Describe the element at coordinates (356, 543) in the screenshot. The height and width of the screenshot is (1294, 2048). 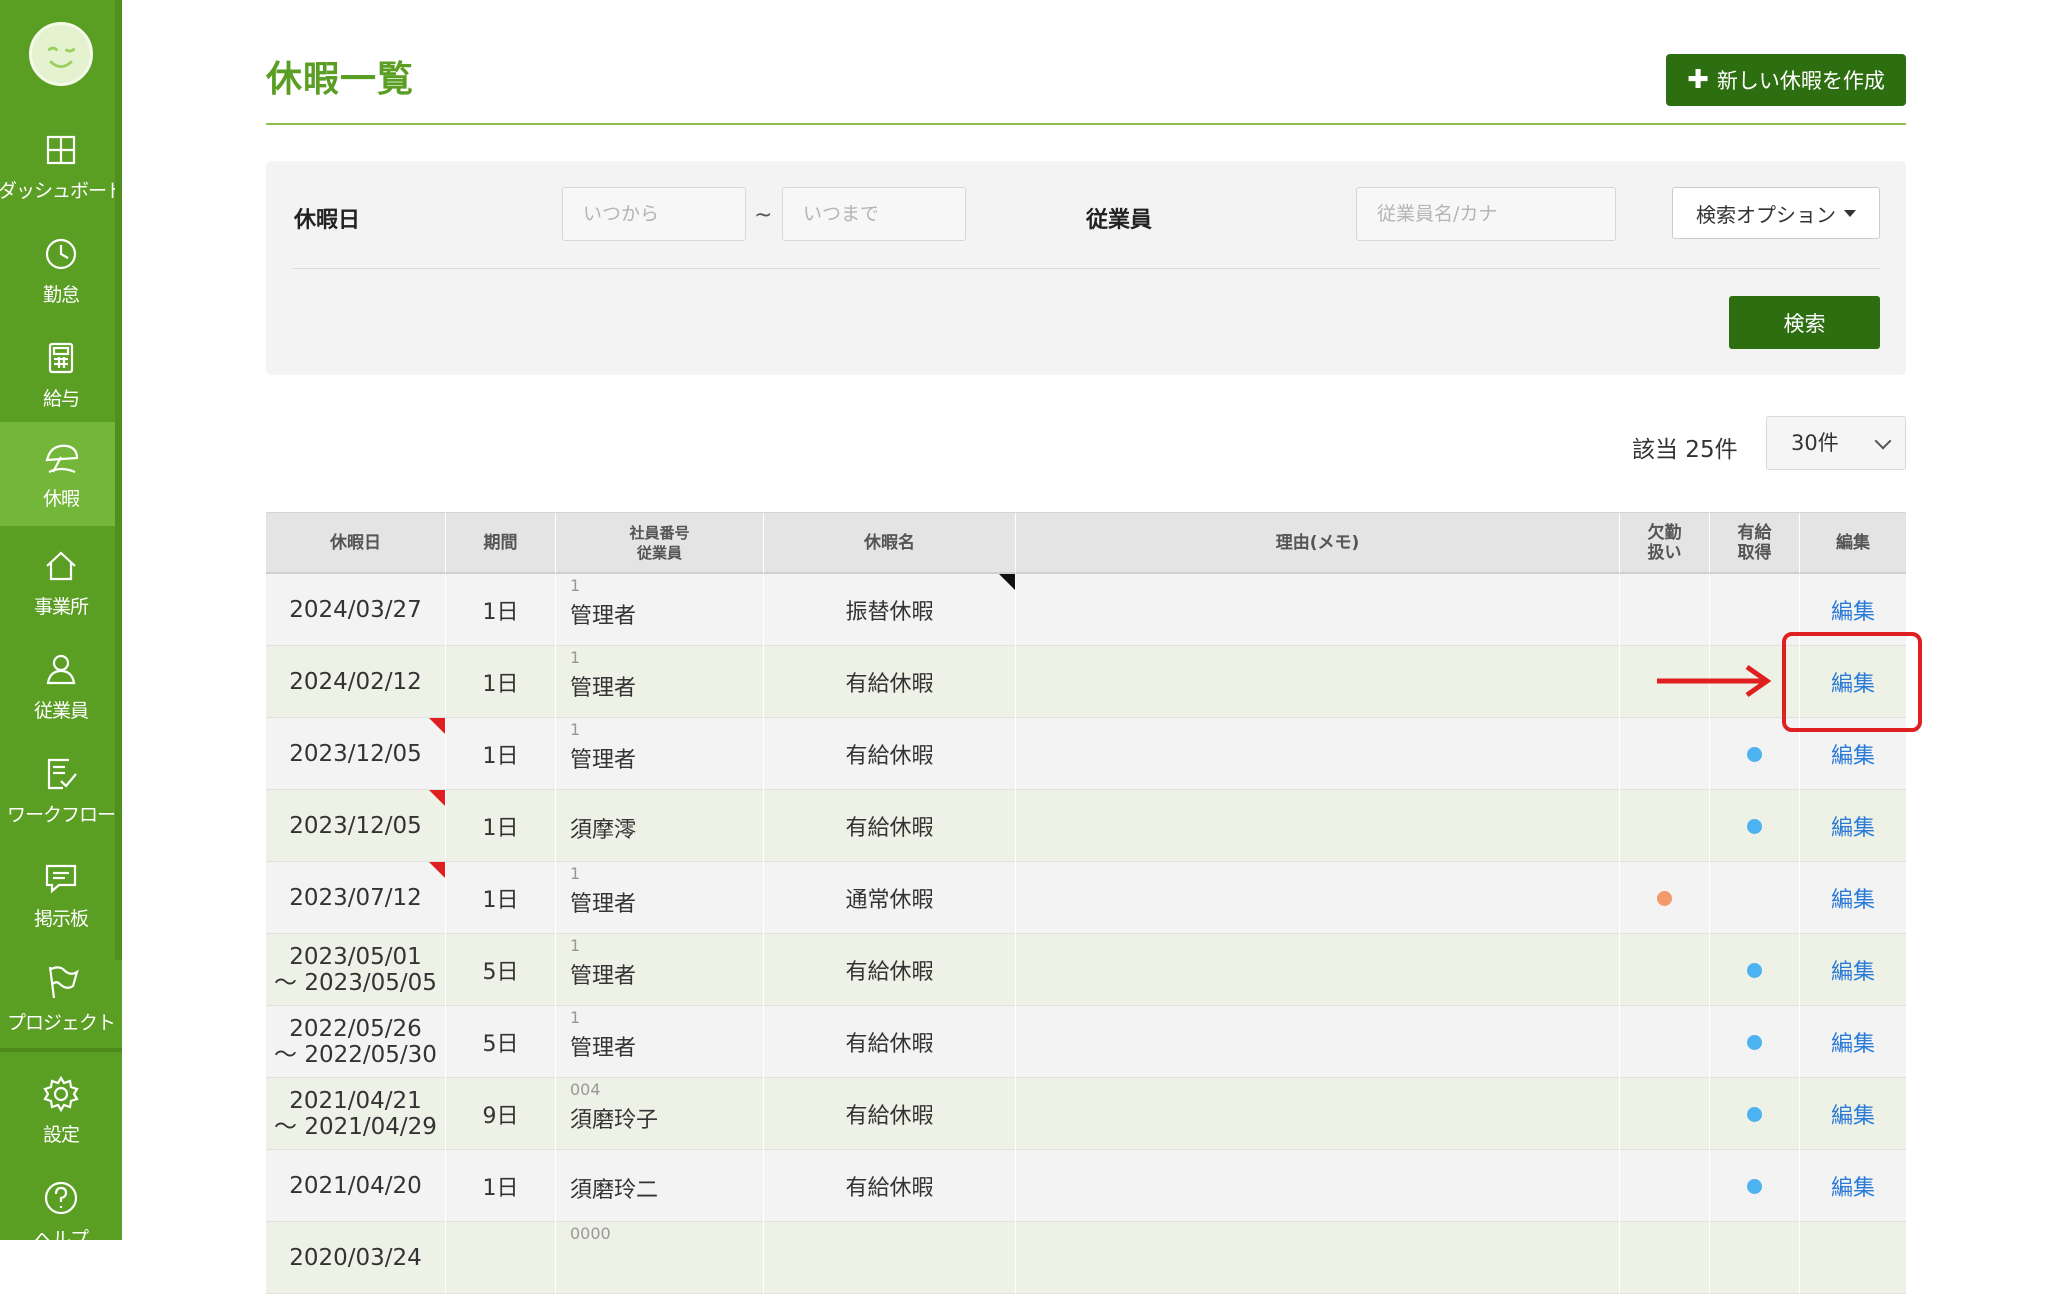
I see `col-header-date: 休暇日` at that location.